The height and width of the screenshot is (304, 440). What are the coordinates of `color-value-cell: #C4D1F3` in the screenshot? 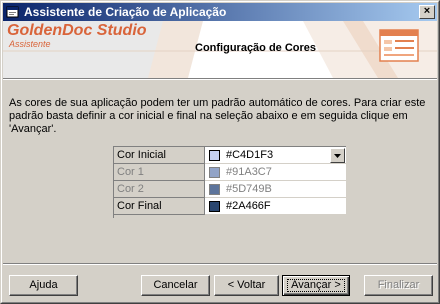 It's located at (275, 155).